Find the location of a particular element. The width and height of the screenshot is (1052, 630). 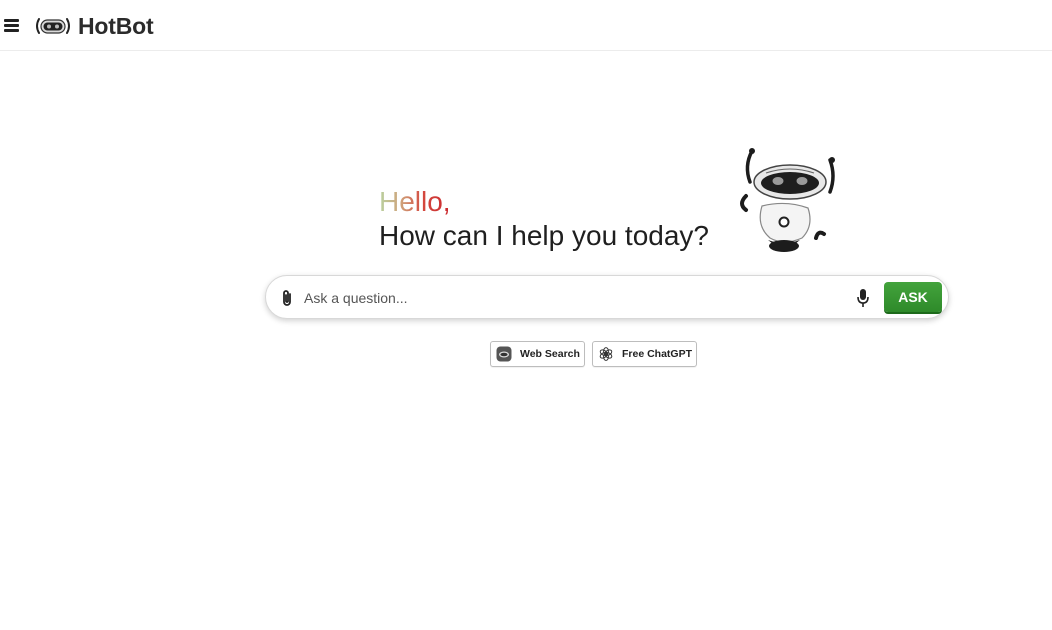

search-box: ASK is located at coordinates (607, 297).